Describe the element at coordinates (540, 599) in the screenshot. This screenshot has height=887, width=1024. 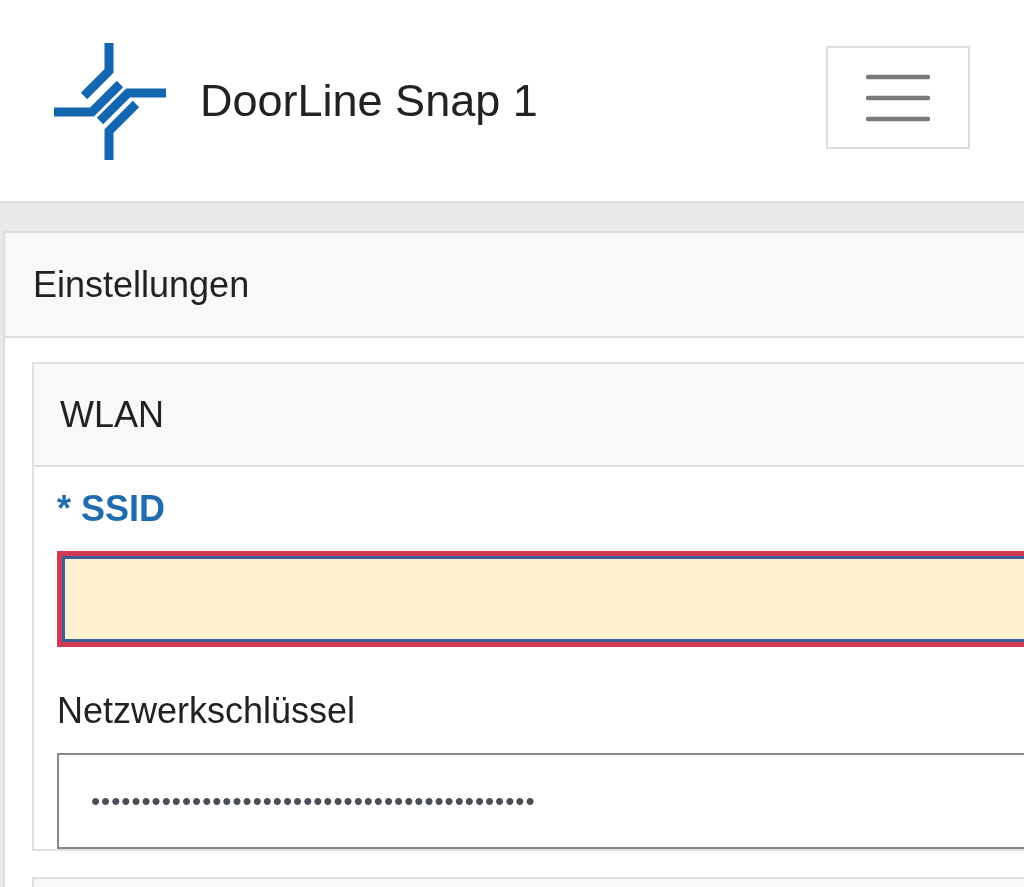
I see `input-field` at that location.